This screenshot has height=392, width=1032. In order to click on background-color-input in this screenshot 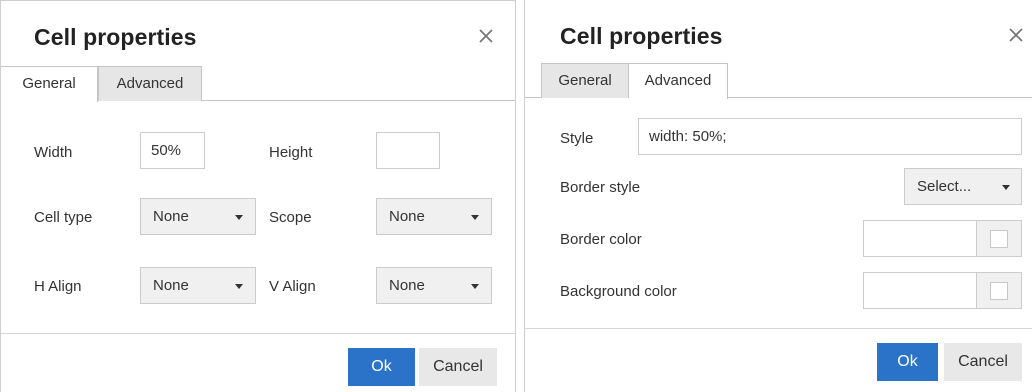, I will do `click(942, 290)`.